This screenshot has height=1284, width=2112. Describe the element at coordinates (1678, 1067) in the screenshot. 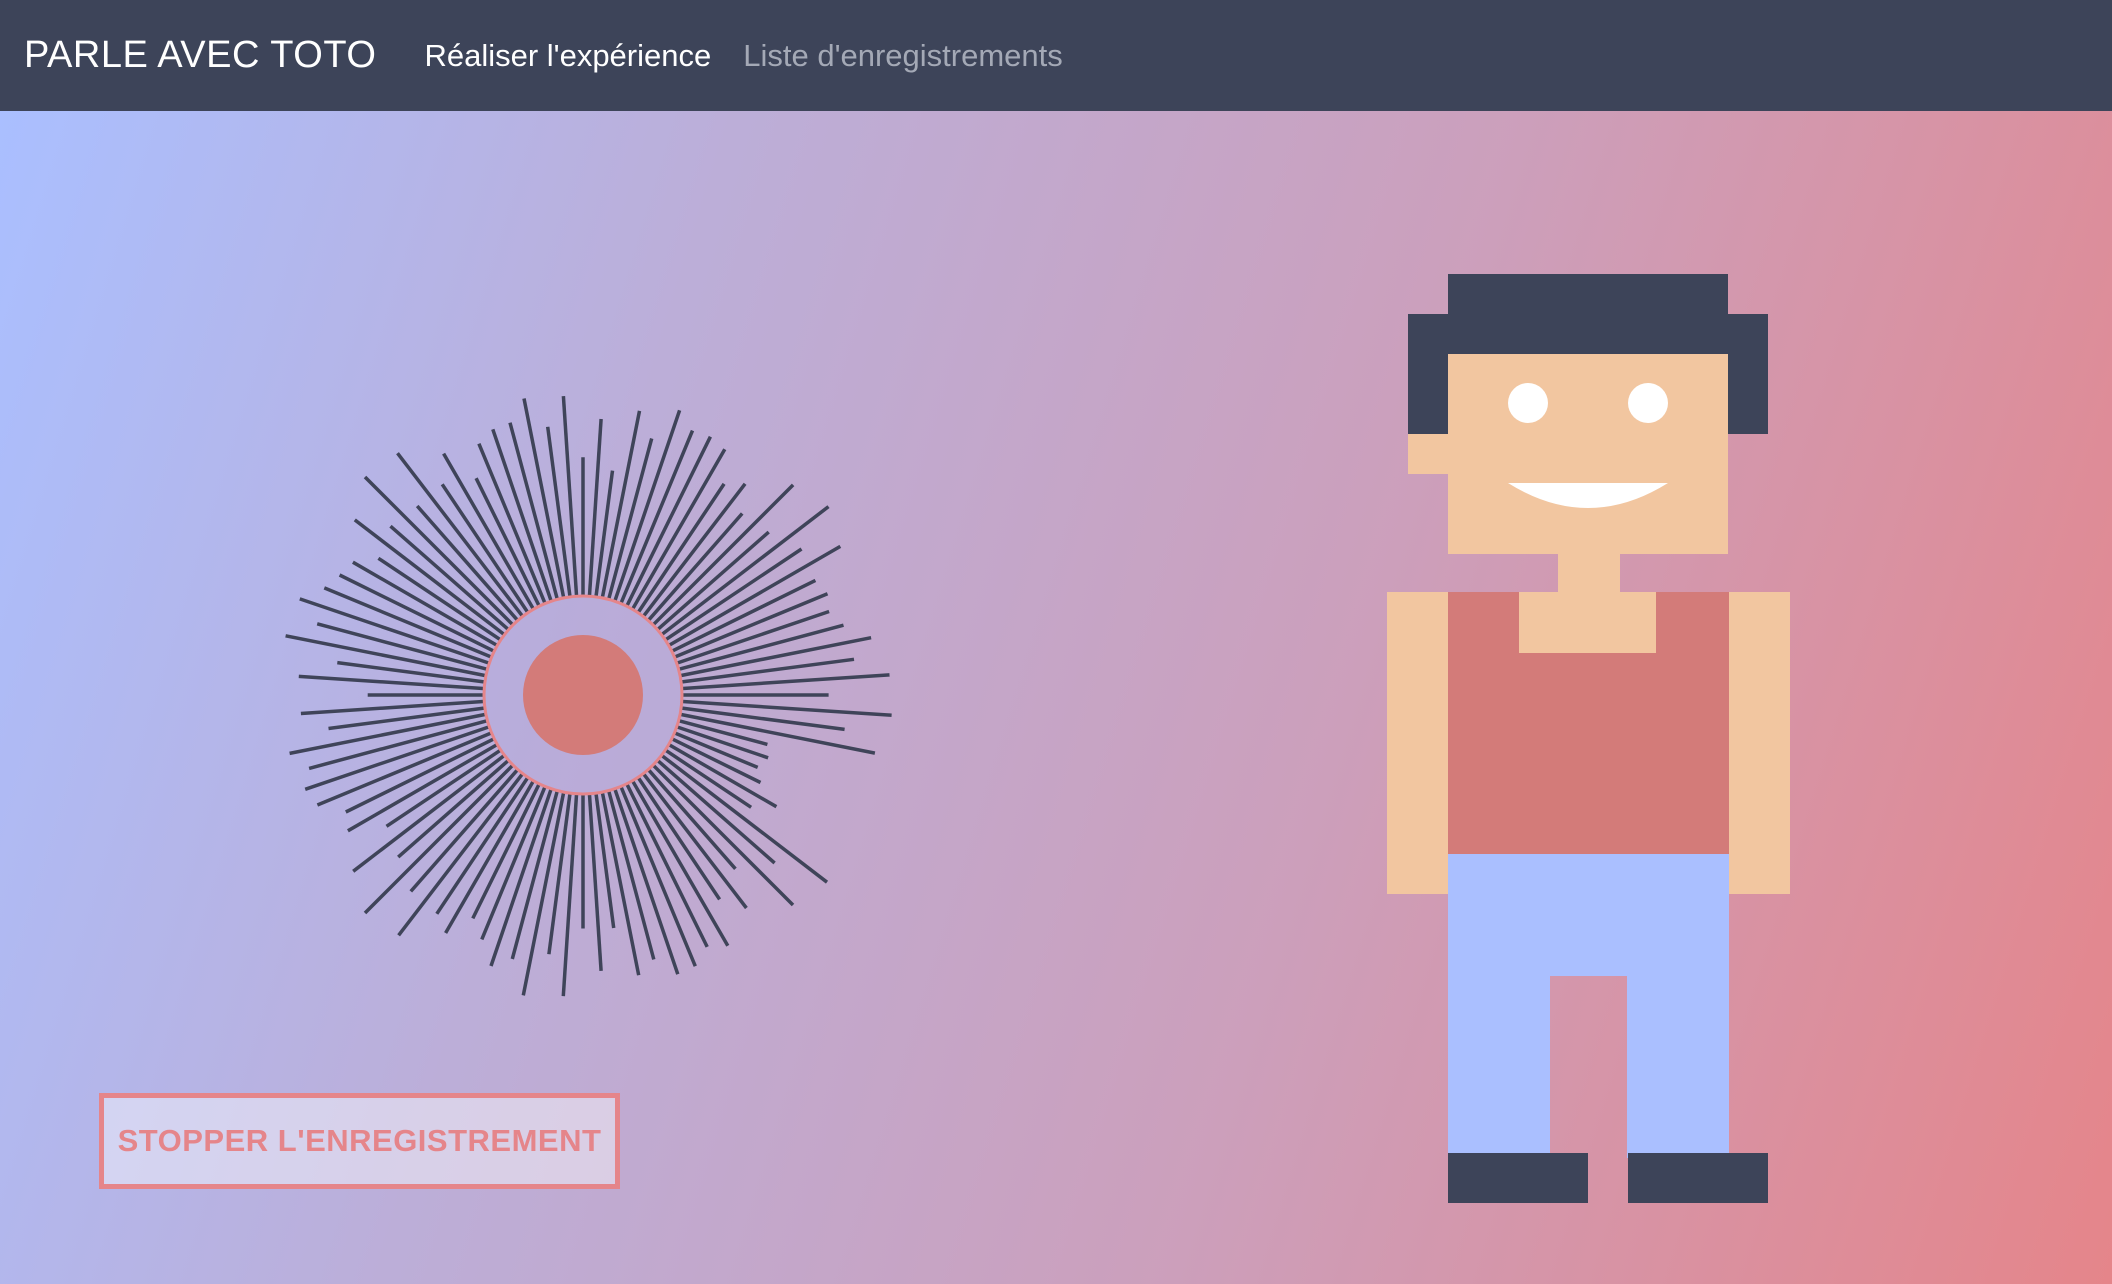

I see `pants-right-leg` at that location.